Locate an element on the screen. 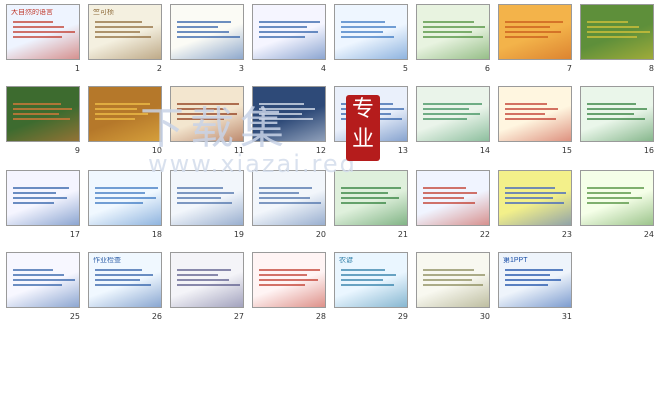 The image size is (660, 410). slide-preview: 大自然的语言 is located at coordinates (43, 32).